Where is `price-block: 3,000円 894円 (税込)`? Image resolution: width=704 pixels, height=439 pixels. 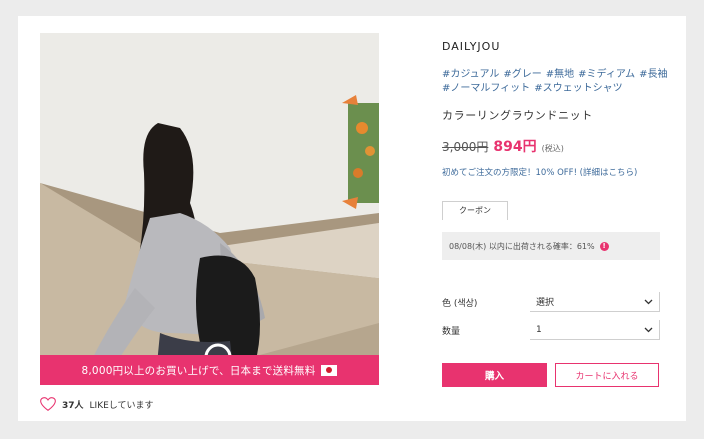 price-block: 3,000円 894円 (税込) is located at coordinates (503, 146).